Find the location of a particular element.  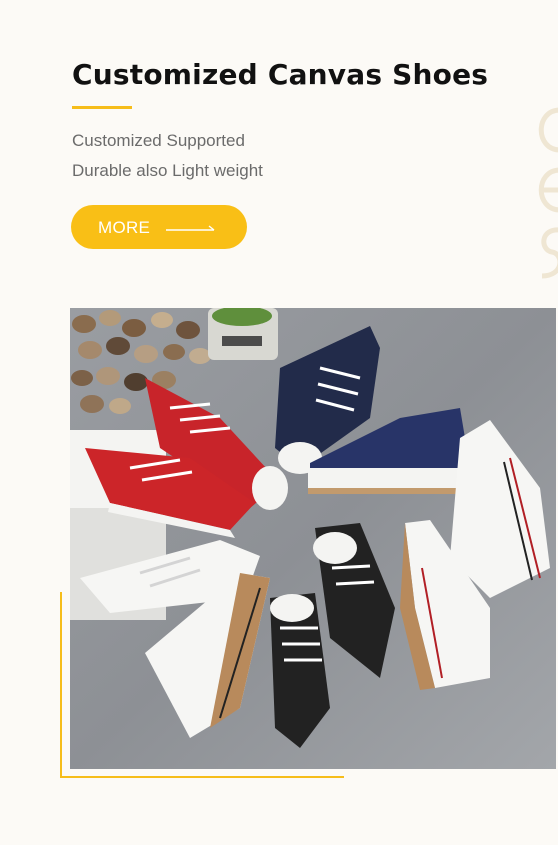

accent-line-vertical is located at coordinates (61, 685).